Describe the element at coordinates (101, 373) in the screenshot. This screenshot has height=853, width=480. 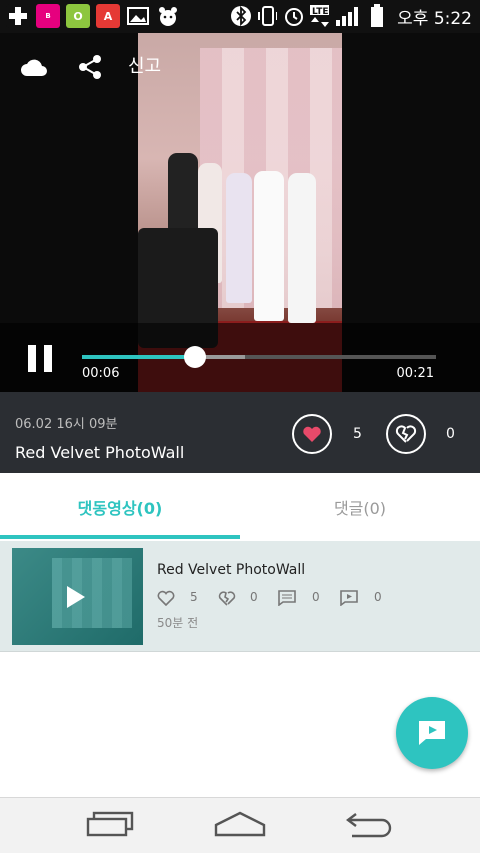
I see `current-time: 00:06` at that location.